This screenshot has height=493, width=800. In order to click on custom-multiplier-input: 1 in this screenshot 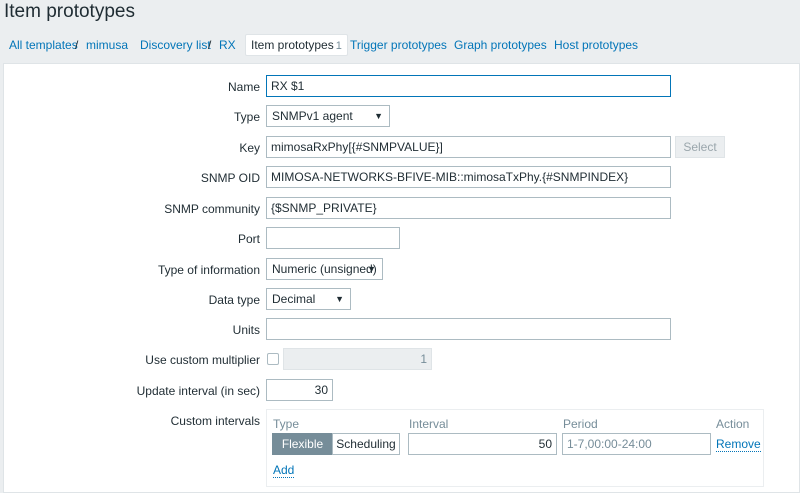, I will do `click(357, 359)`.